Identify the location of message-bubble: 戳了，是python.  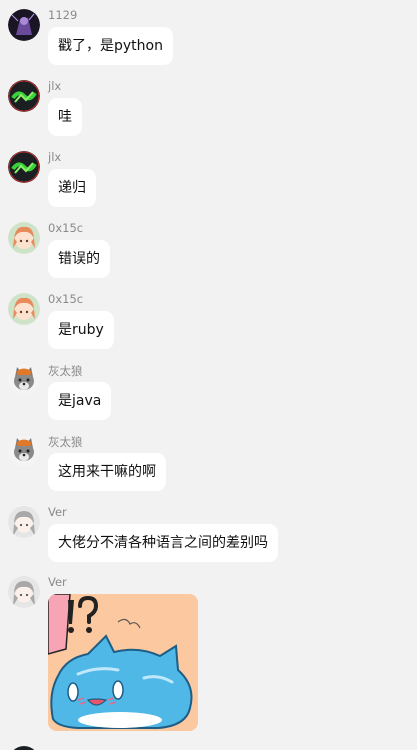
(110, 46).